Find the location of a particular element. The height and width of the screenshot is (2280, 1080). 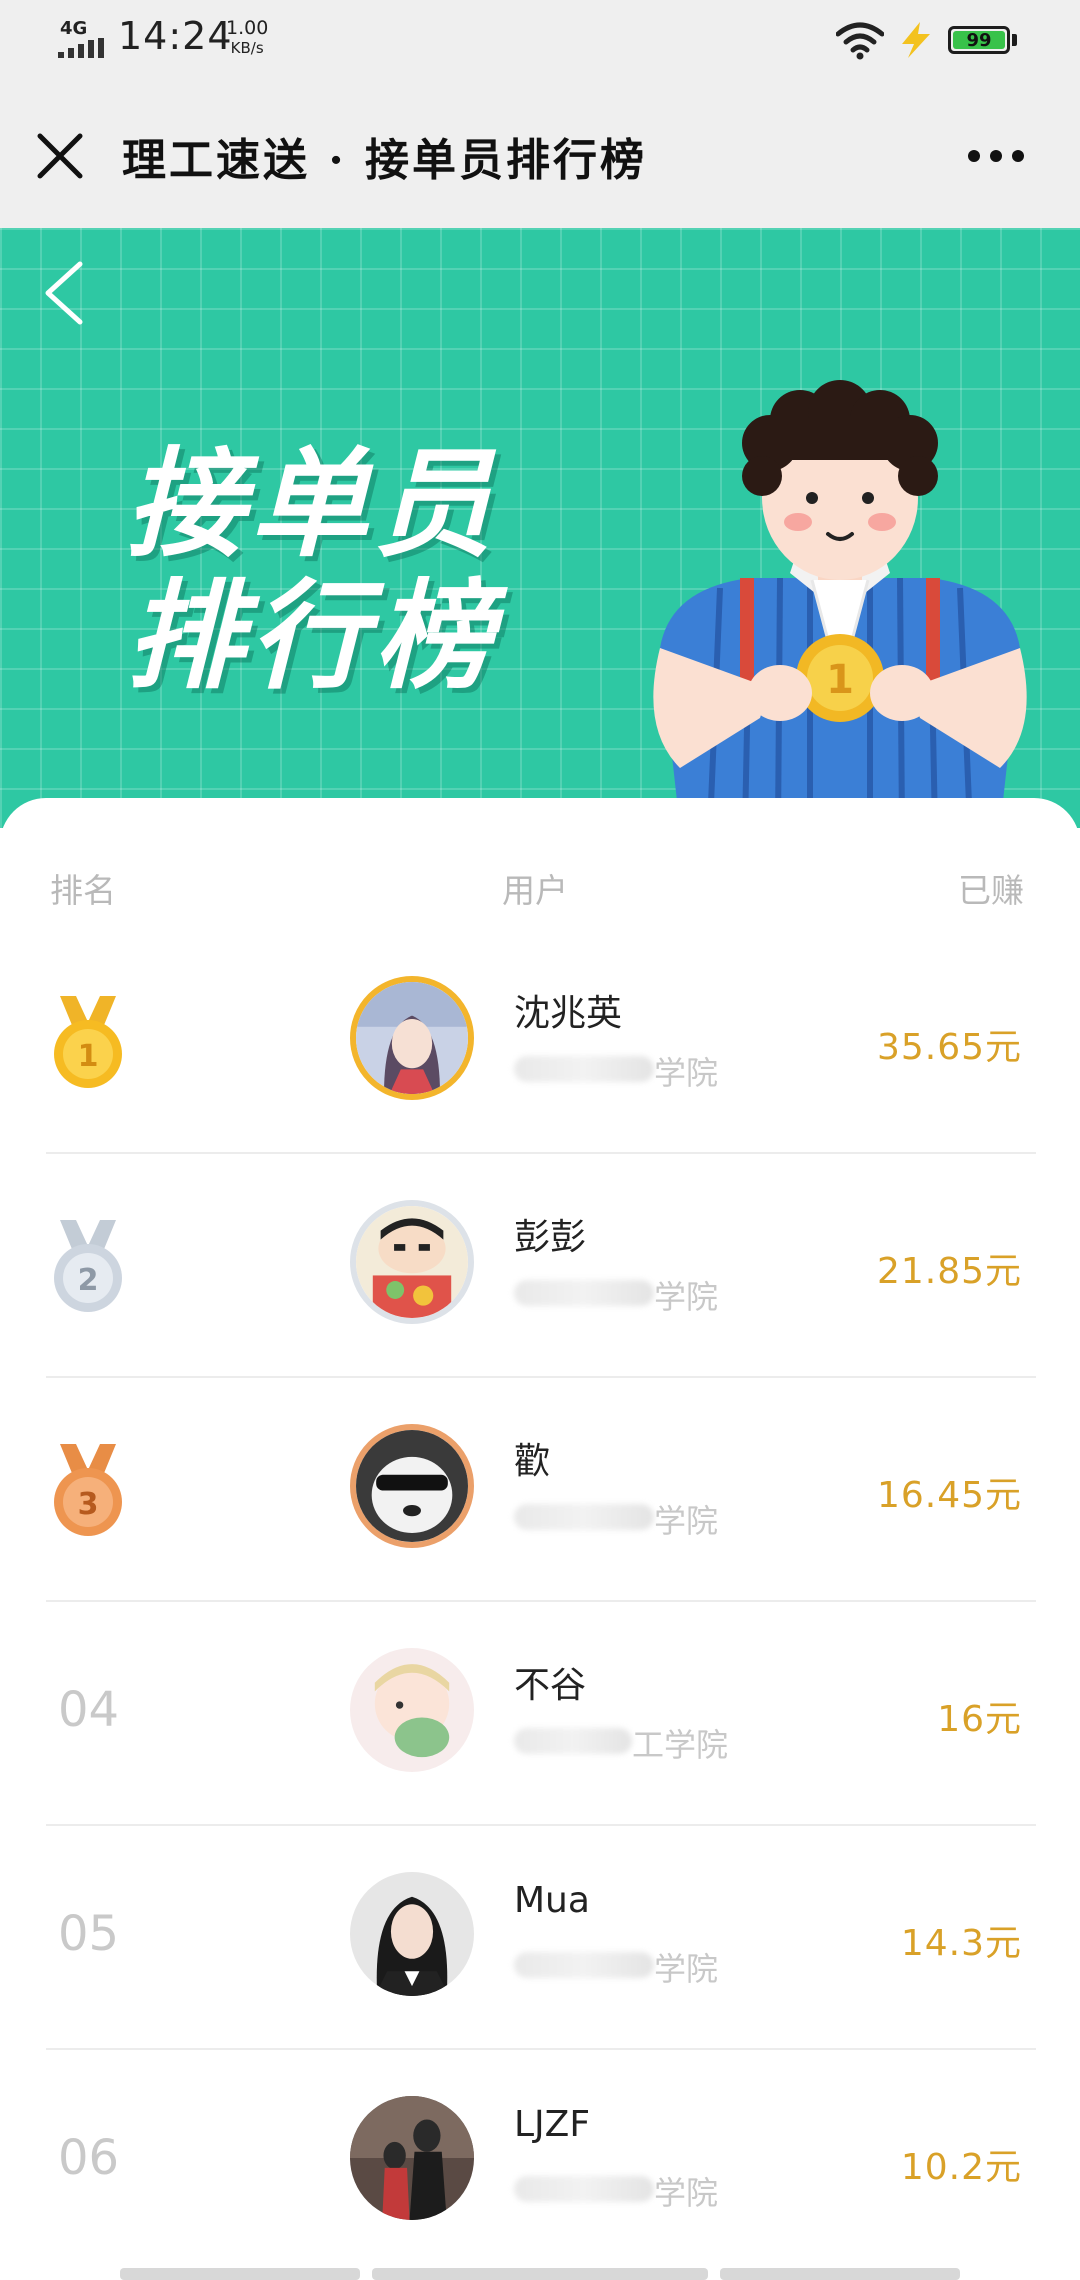

college-name: 工学院 is located at coordinates (680, 1745).